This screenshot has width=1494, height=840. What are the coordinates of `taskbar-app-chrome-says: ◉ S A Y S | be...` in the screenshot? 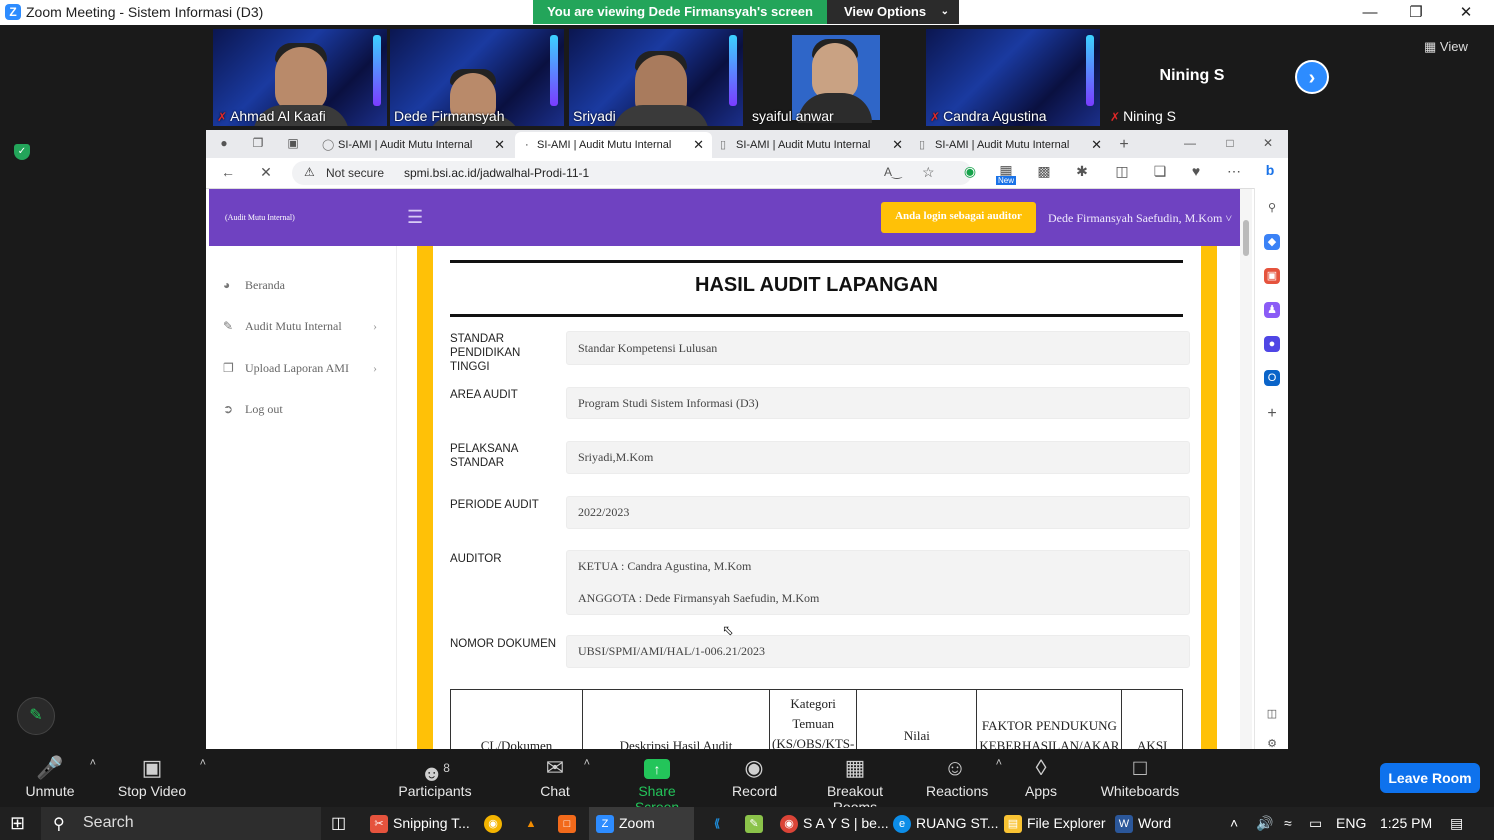 It's located at (834, 823).